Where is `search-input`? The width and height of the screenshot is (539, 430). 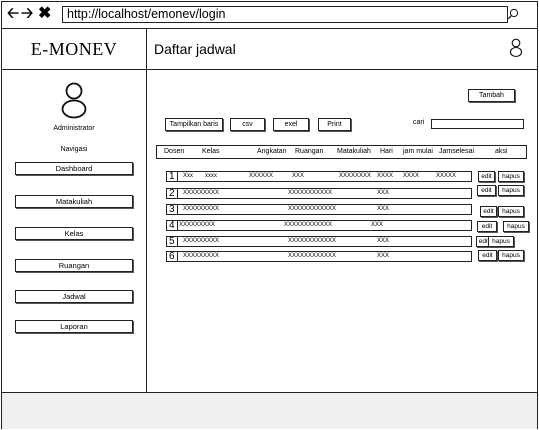
search-input is located at coordinates (477, 124).